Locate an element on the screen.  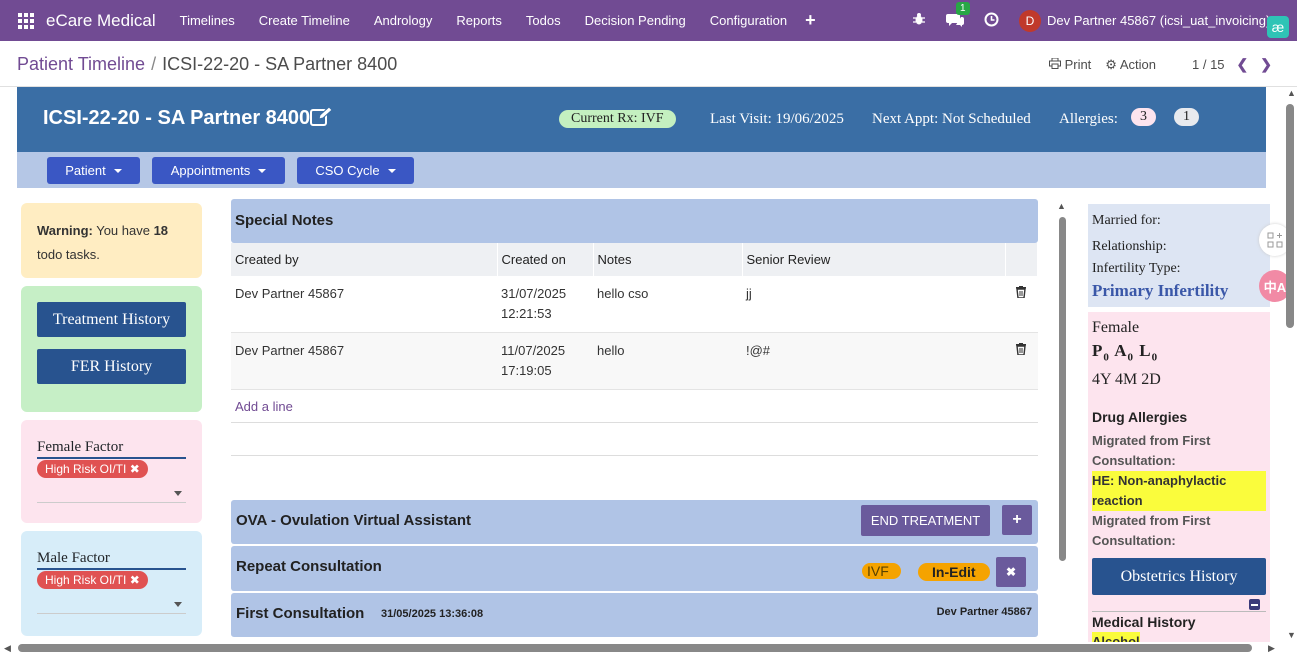
male-factor-select is located at coordinates (111, 613).